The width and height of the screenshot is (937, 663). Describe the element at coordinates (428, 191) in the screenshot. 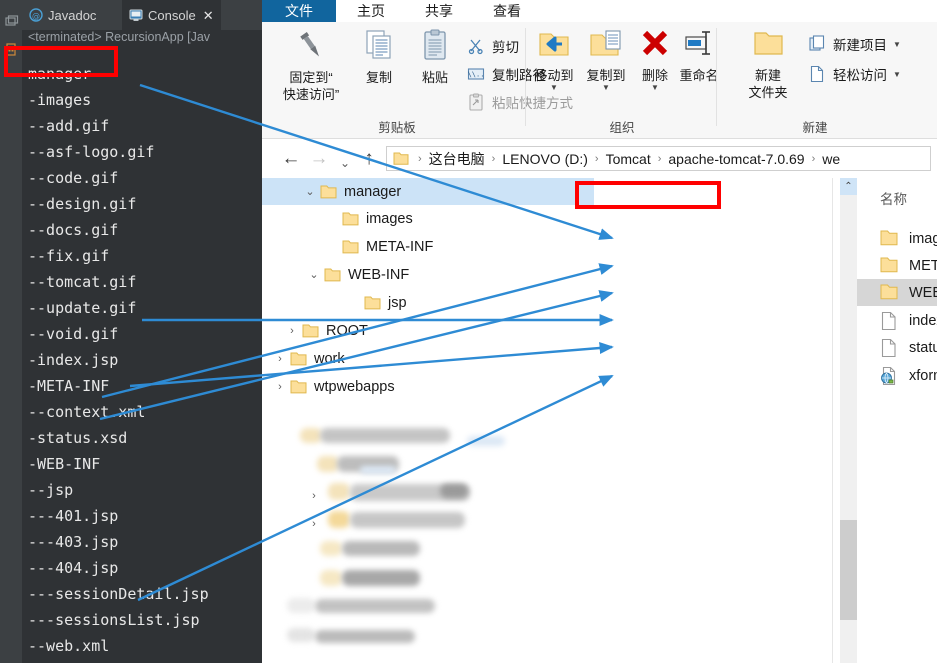

I see `tree-item-manager: ⌄ manager` at that location.